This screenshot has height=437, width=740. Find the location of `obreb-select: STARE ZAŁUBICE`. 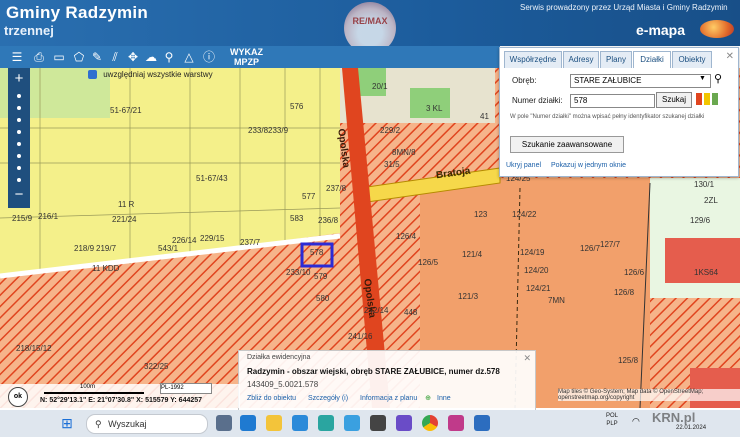

obreb-select: STARE ZAŁUBICE is located at coordinates (640, 81).